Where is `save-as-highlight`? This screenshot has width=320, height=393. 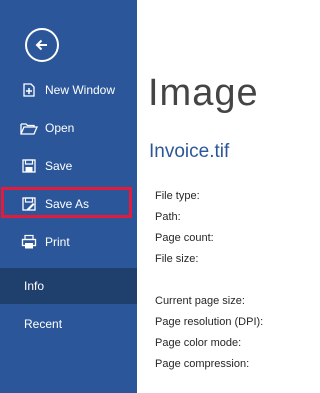 save-as-highlight is located at coordinates (66, 202).